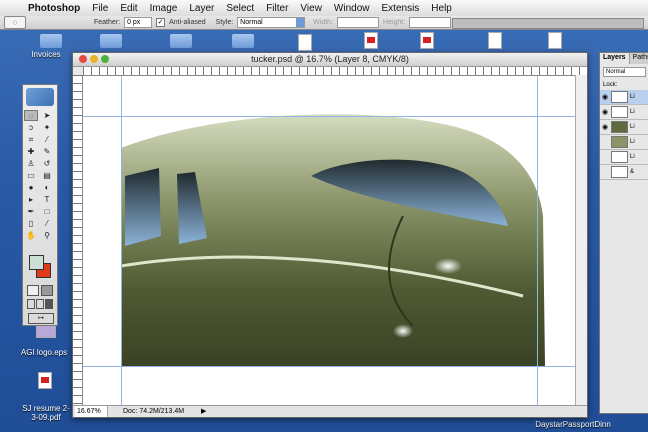 Image resolution: width=648 pixels, height=432 pixels. I want to click on marquee-preset-picker: ◌, so click(15, 22).